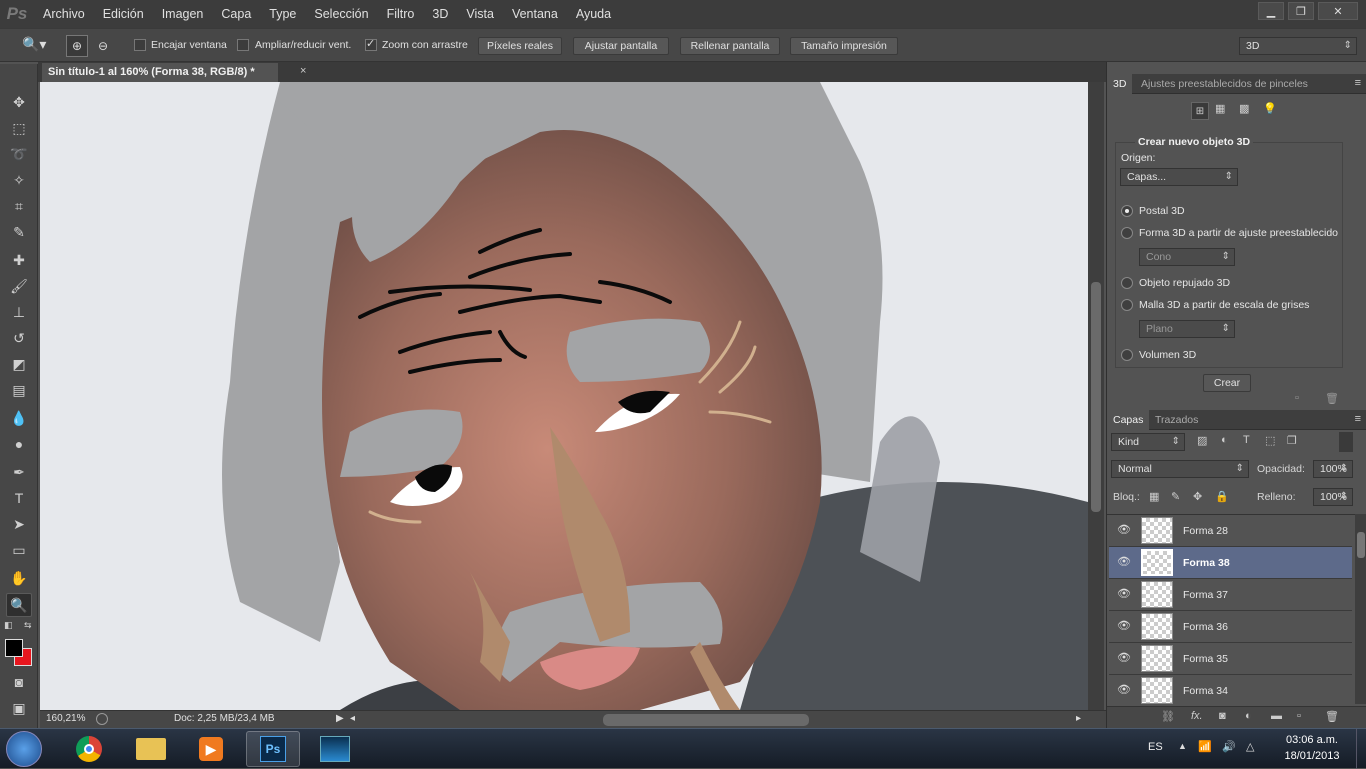 Image resolution: width=1366 pixels, height=769 pixels. I want to click on zoom-tool-preset-icon: 🔍▾, so click(39, 46).